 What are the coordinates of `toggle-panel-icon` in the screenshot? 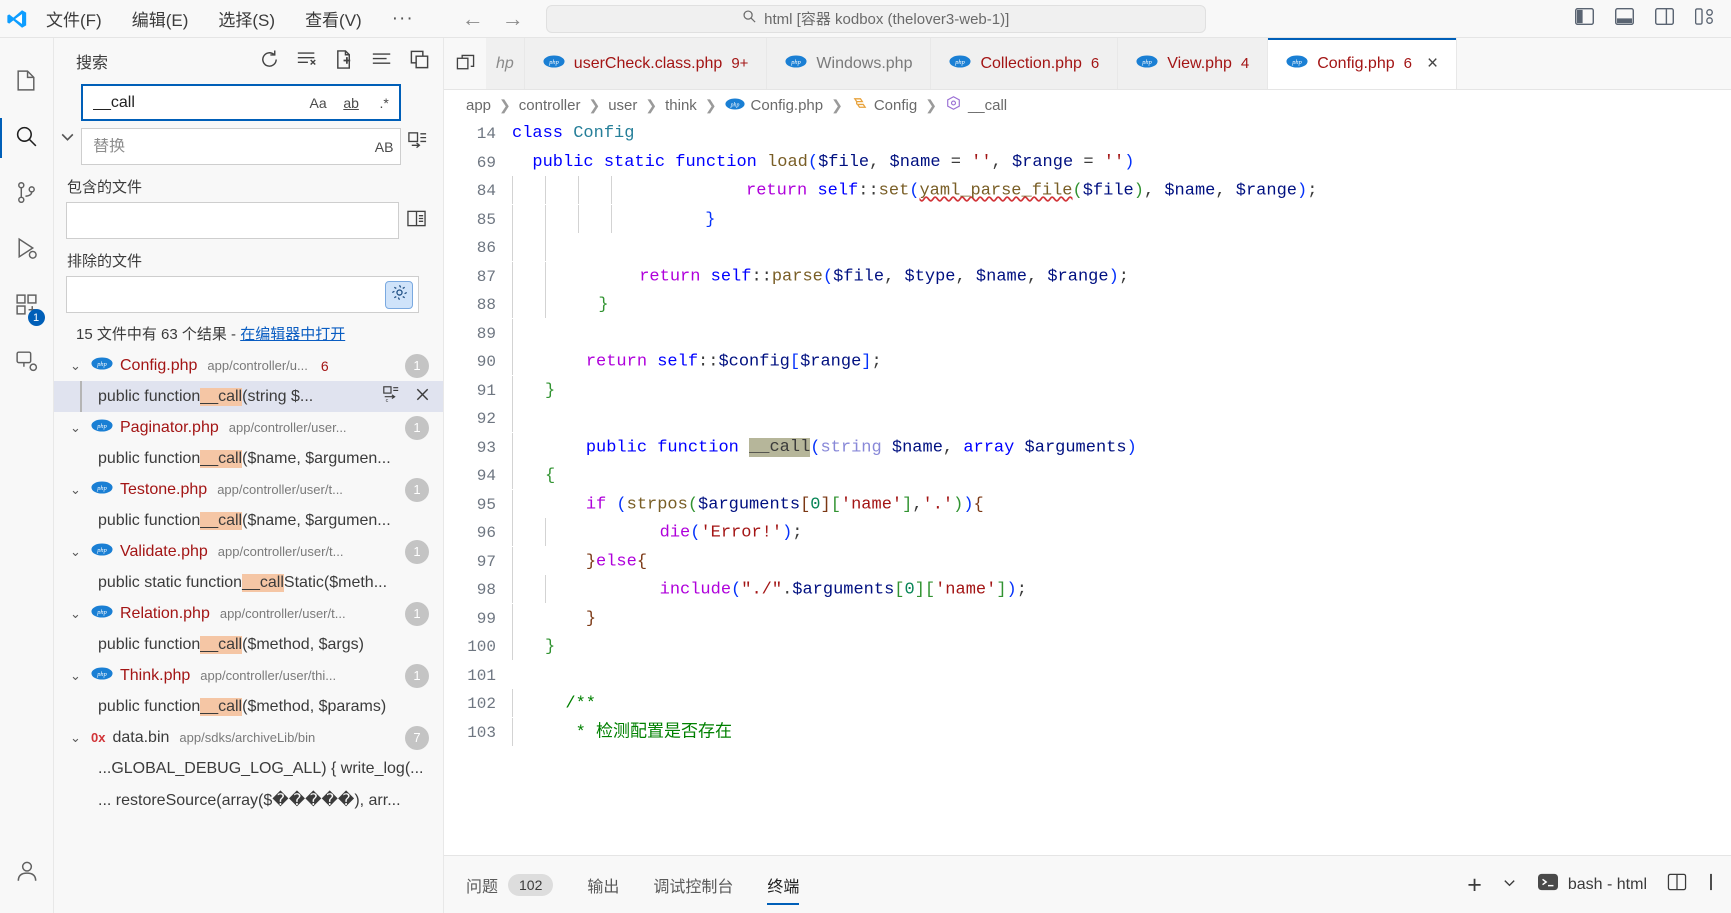 It's located at (1624, 18).